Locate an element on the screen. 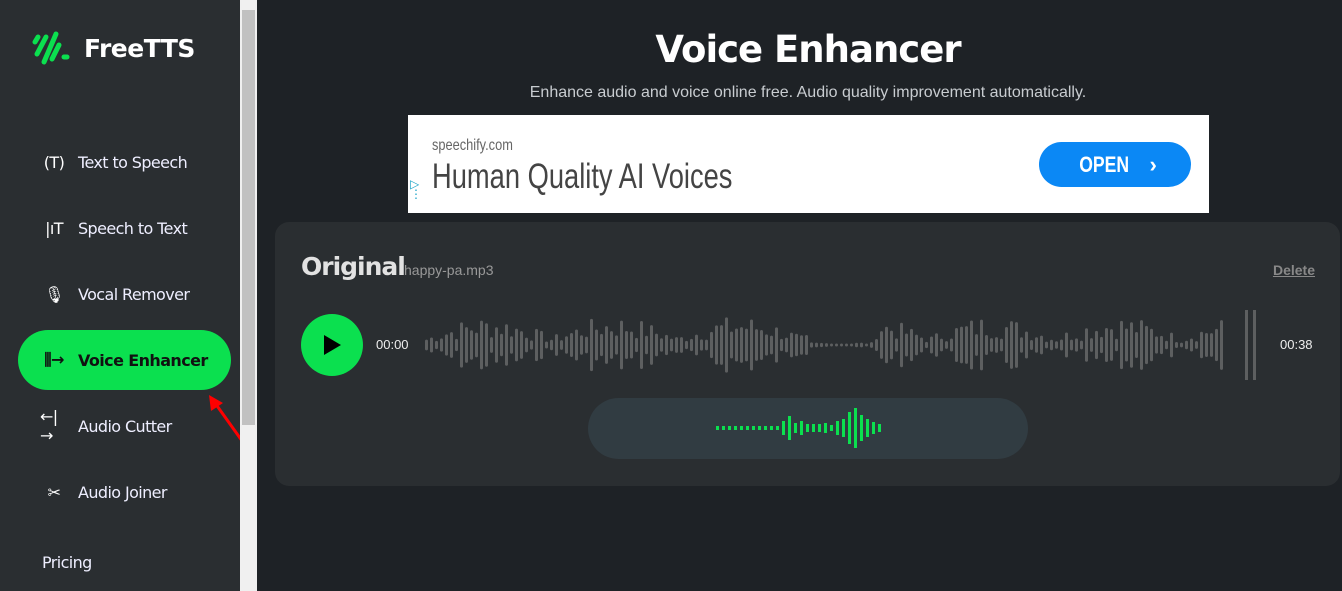 The width and height of the screenshot is (1342, 591). sidebar-item-text-to-speech: (T) Text to Speech is located at coordinates (124, 162).